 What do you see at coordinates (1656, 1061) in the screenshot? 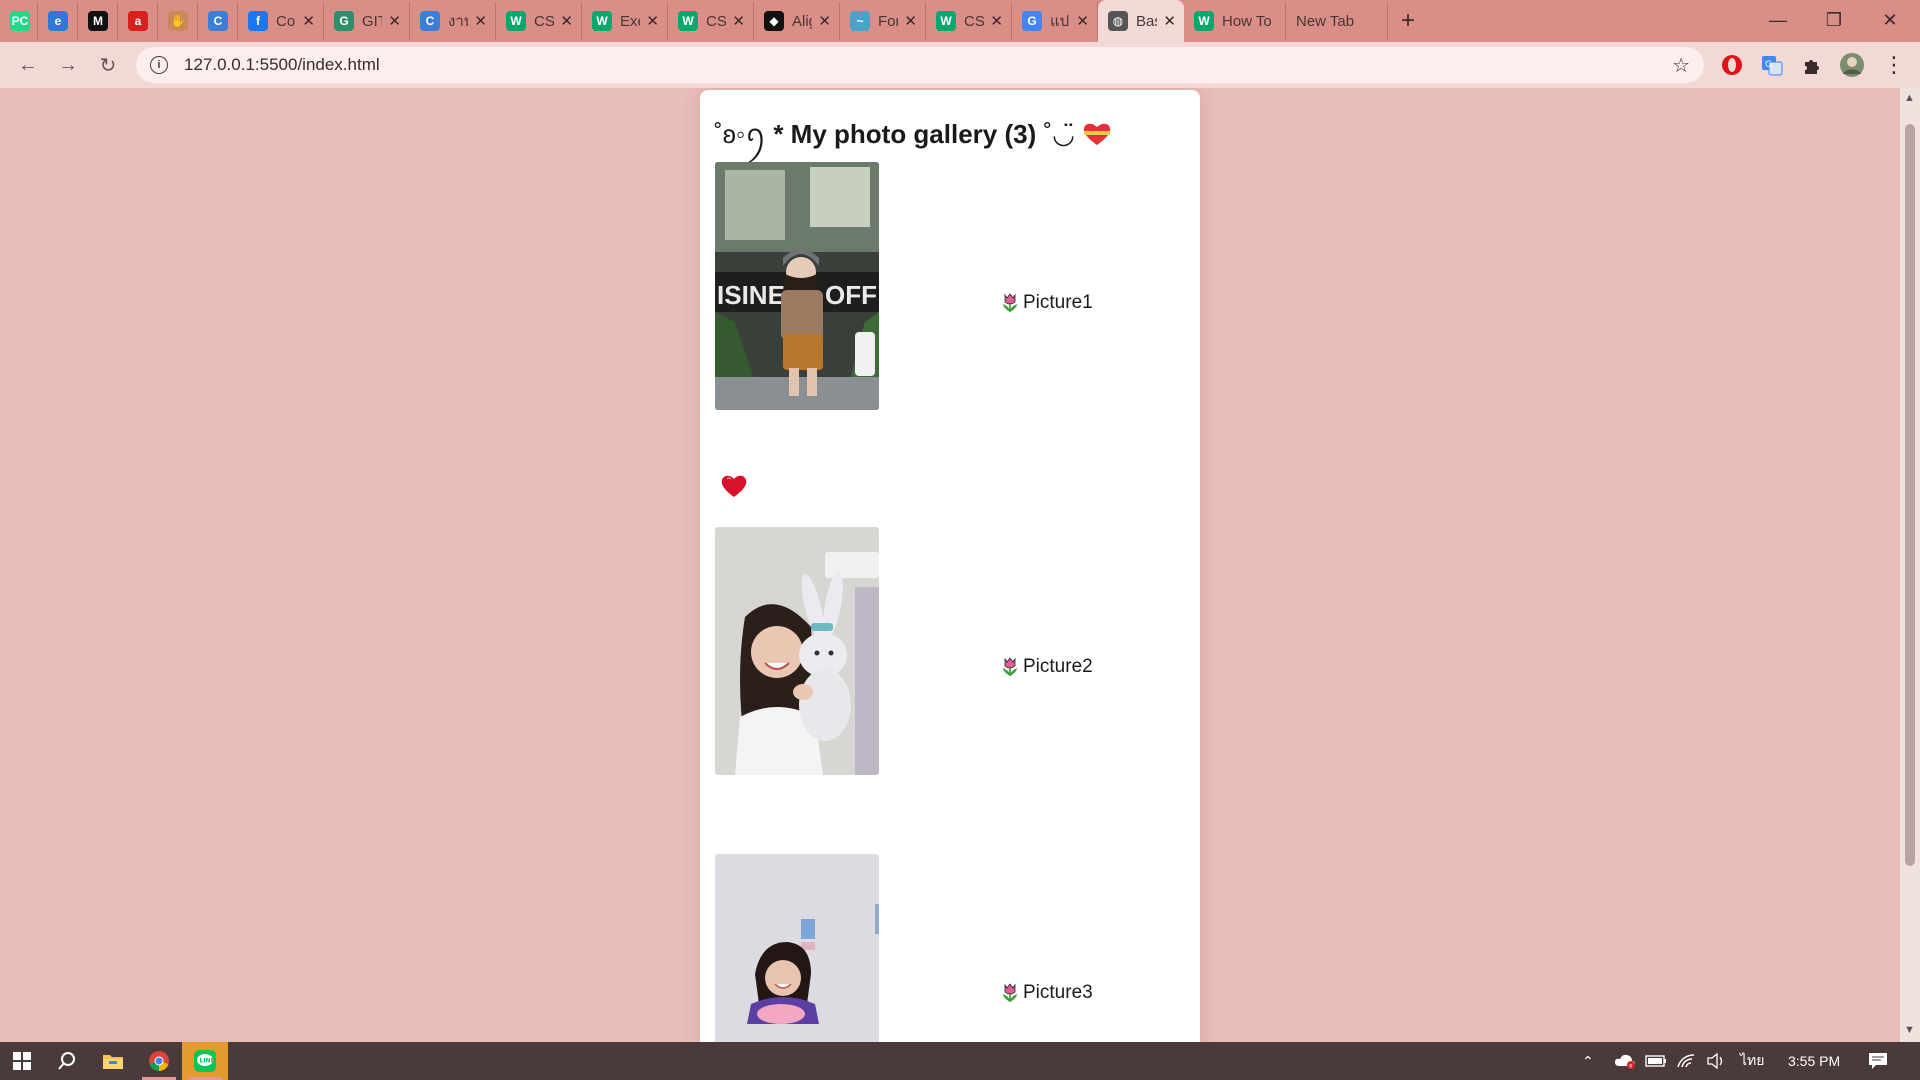
I see `battery-icon` at bounding box center [1656, 1061].